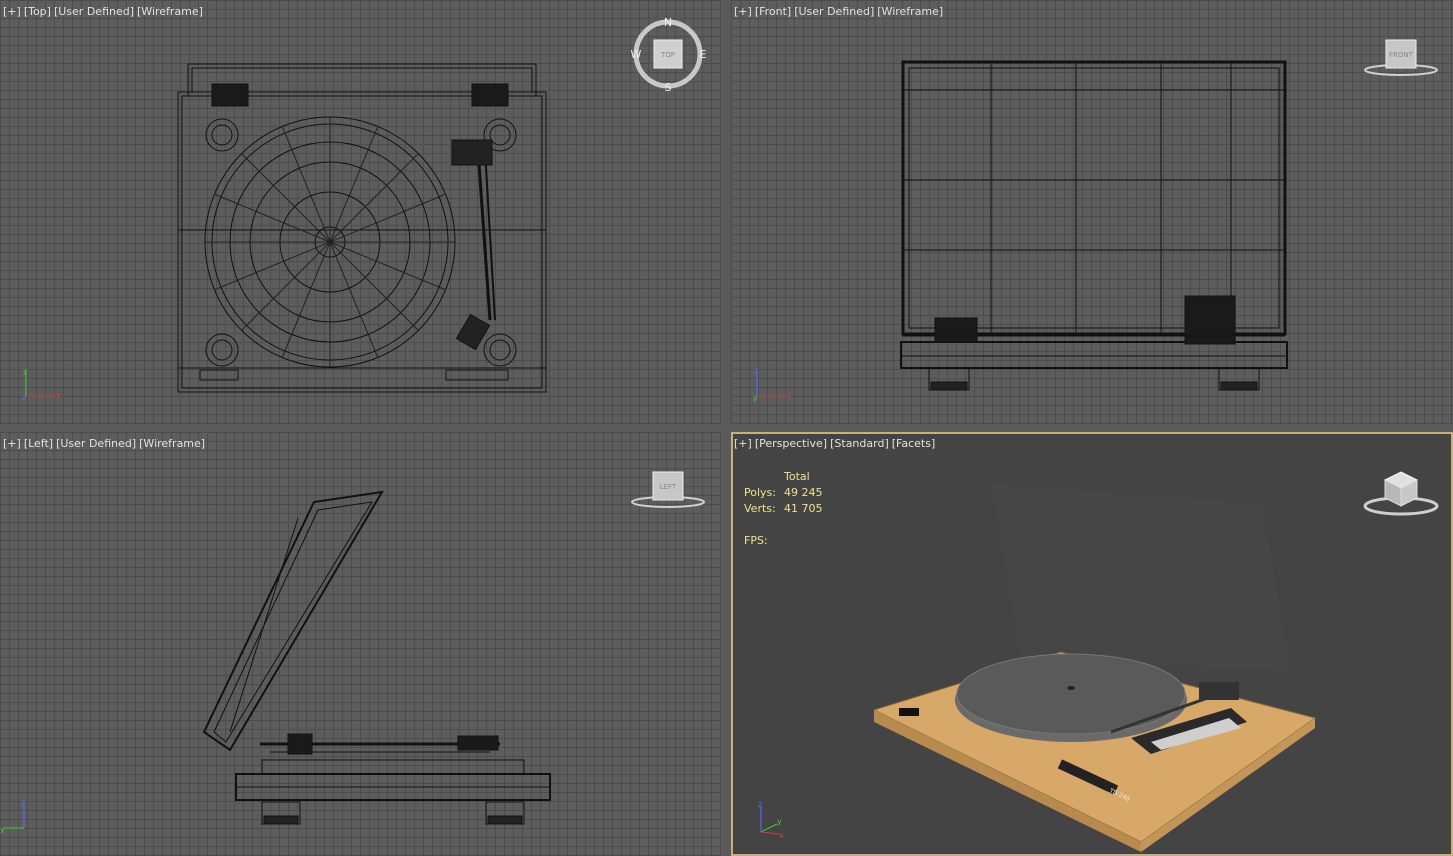 The width and height of the screenshot is (1453, 856). Describe the element at coordinates (362, 228) in the screenshot. I see `turntable-top-wireframe` at that location.